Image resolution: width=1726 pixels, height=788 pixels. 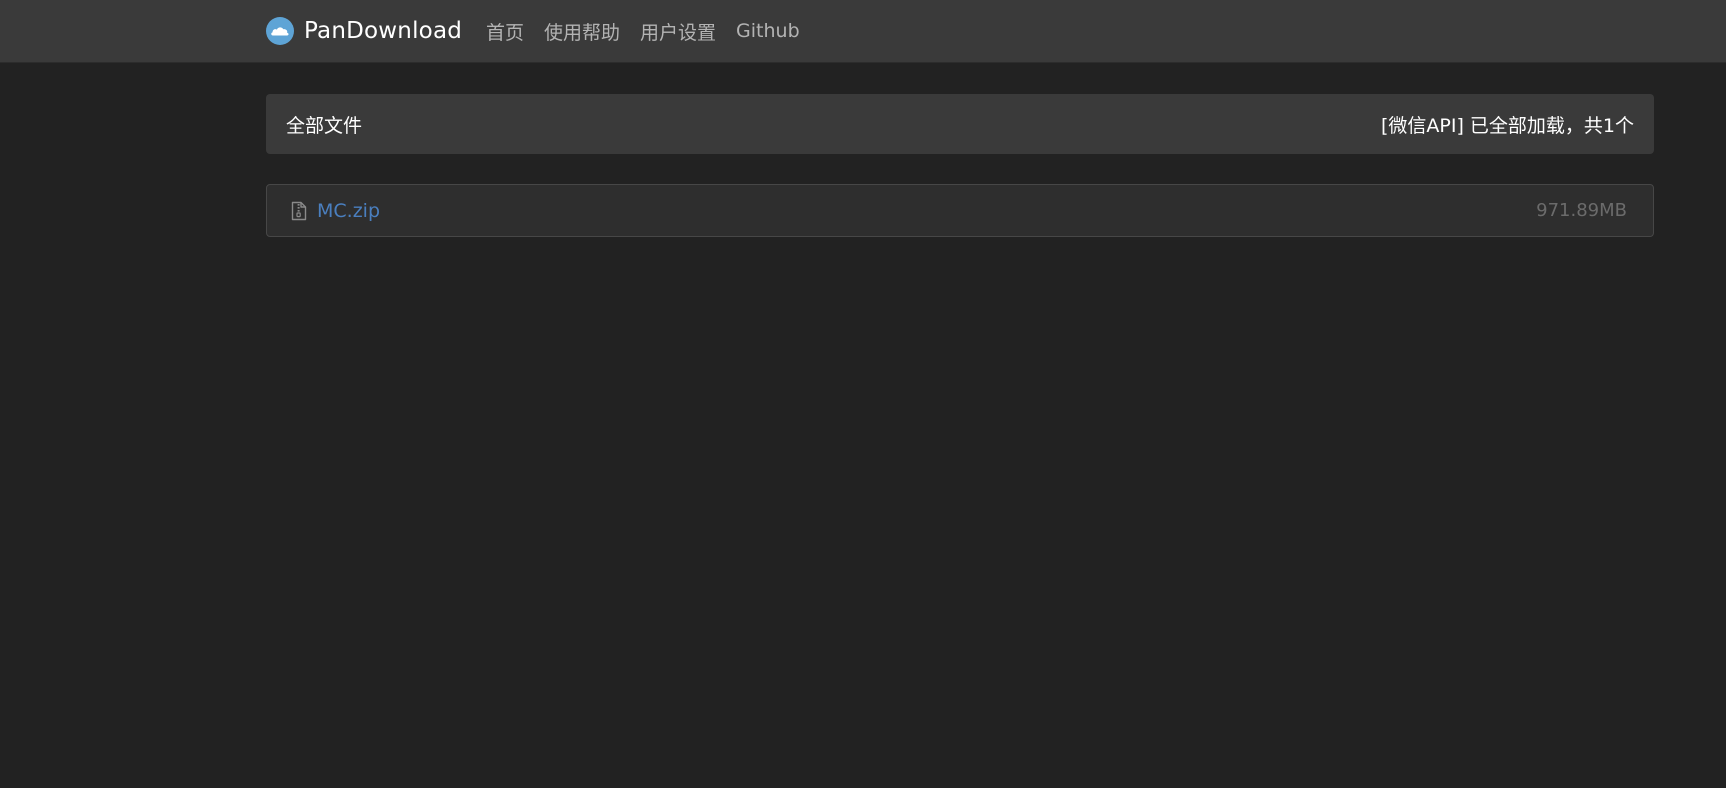 I want to click on brand-link: PanDownload, so click(x=363, y=31).